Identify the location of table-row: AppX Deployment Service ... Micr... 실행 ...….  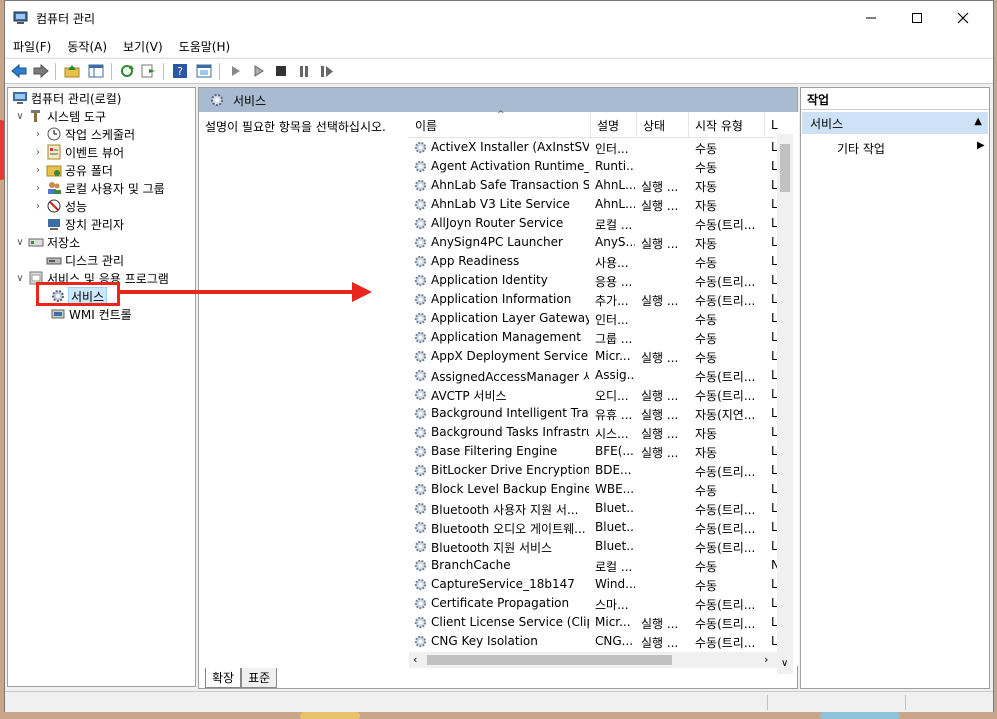
(593, 356).